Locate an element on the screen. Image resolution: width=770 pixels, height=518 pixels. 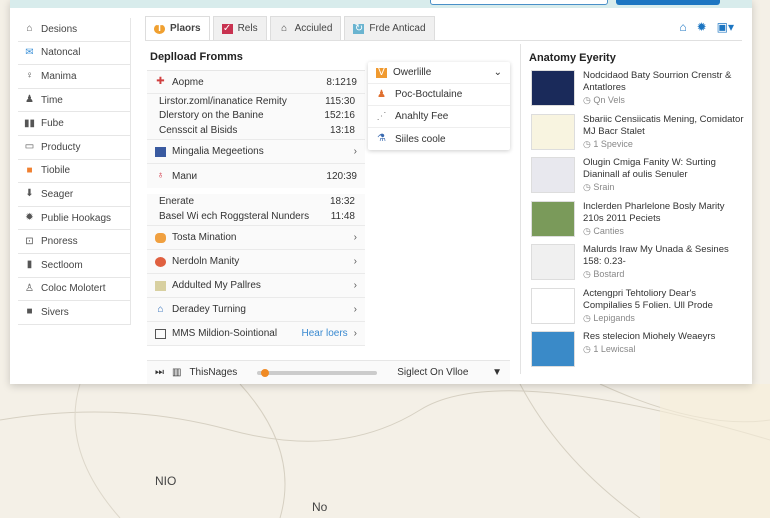
sub-label: Dlerstory on the Banine is located at coordinates (211, 115).